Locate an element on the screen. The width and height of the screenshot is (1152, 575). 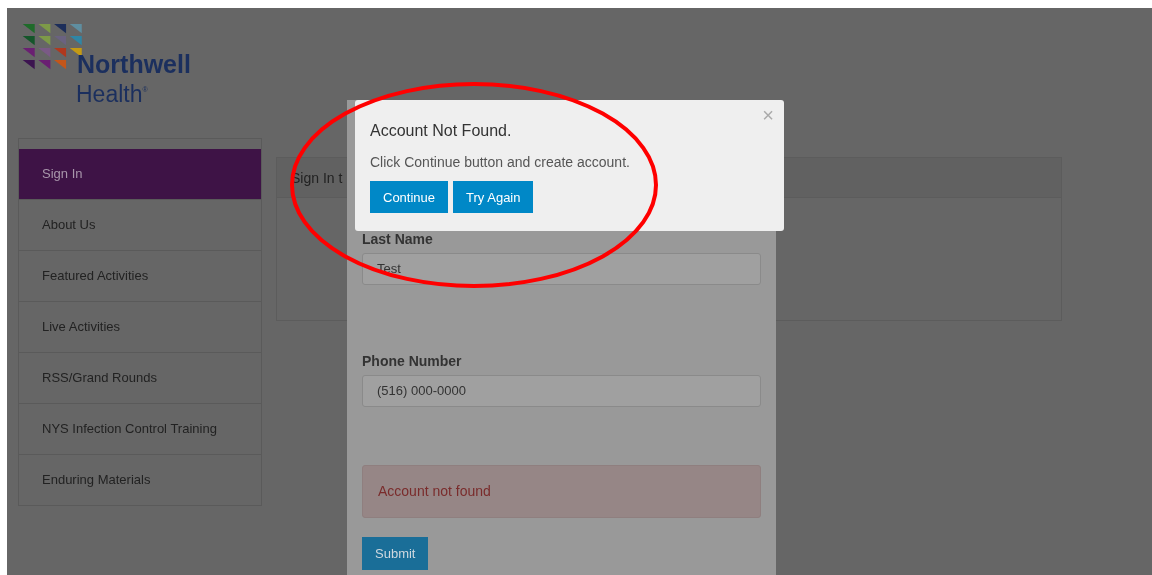
continue-button: Continue is located at coordinates (409, 197).